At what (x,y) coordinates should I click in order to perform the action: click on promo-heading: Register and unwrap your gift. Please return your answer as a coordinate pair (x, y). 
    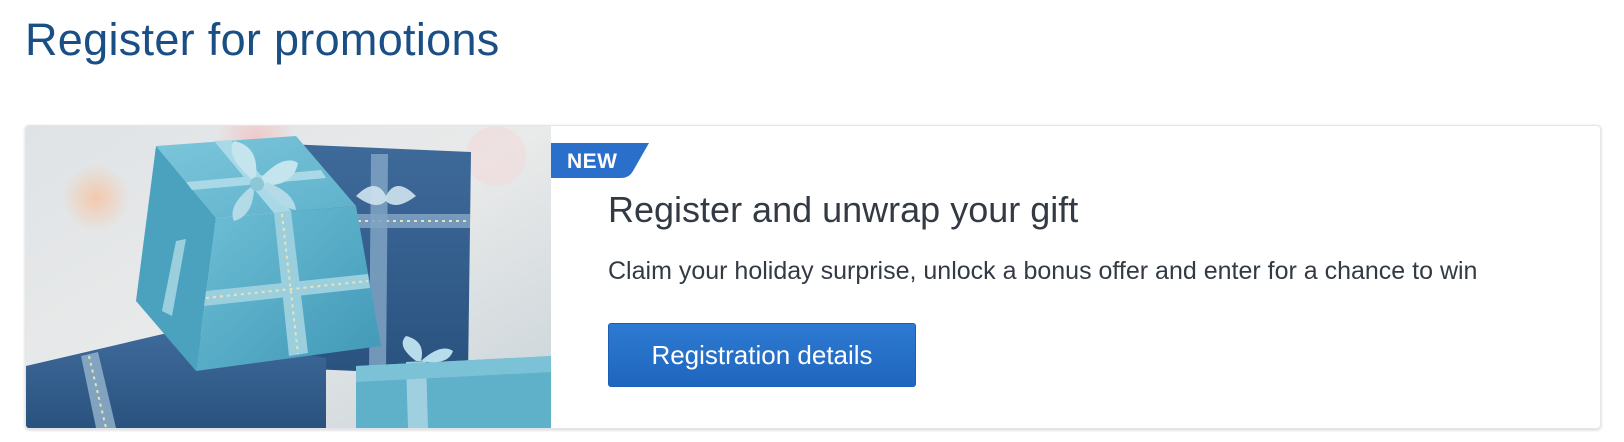
    Looking at the image, I should click on (843, 209).